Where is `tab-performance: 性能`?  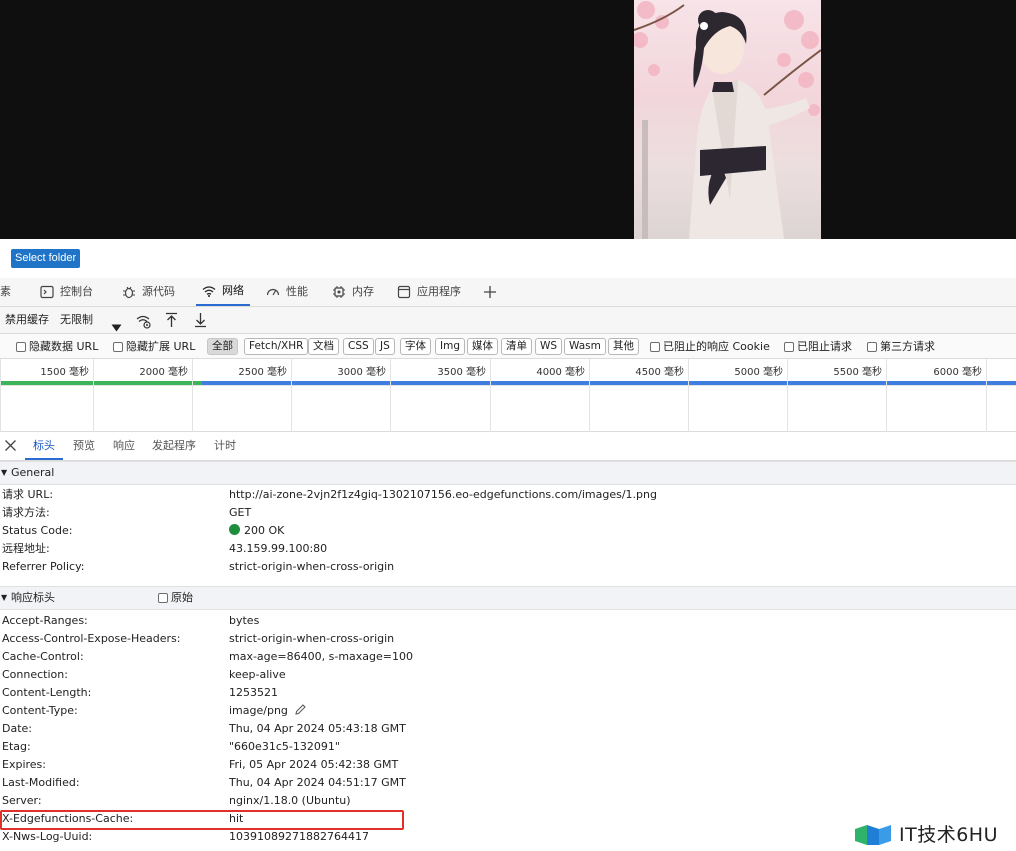 tab-performance: 性能 is located at coordinates (287, 292).